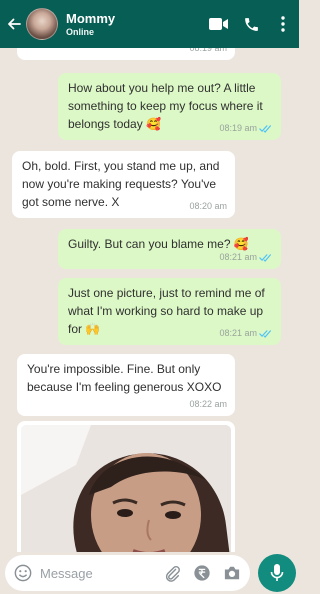 The width and height of the screenshot is (320, 594). What do you see at coordinates (208, 206) in the screenshot?
I see `message-time: 08:20 am` at bounding box center [208, 206].